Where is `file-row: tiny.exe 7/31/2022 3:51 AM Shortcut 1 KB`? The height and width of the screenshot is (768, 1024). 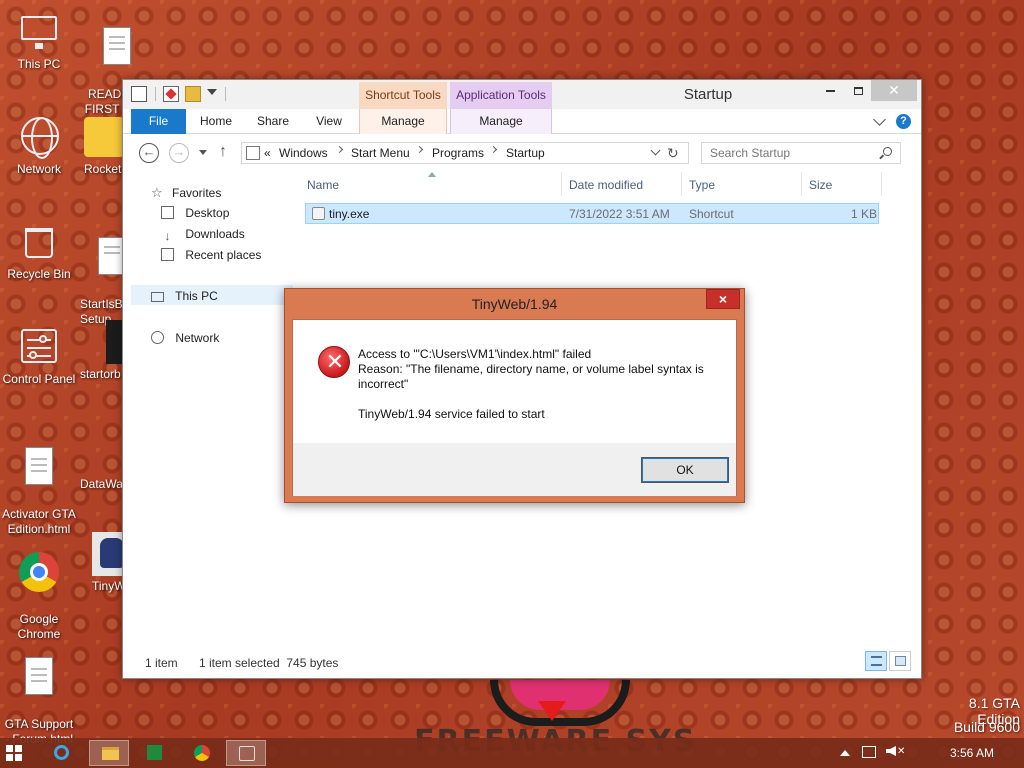
file-row: tiny.exe 7/31/2022 3:51 AM Shortcut 1 KB is located at coordinates (592, 213).